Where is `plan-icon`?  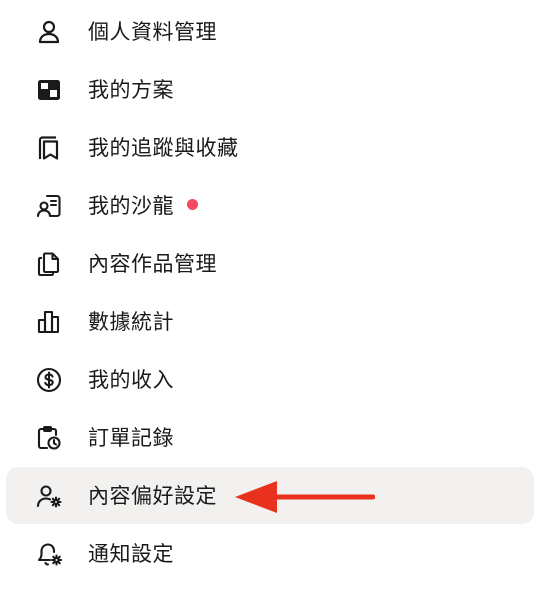 plan-icon is located at coordinates (49, 90).